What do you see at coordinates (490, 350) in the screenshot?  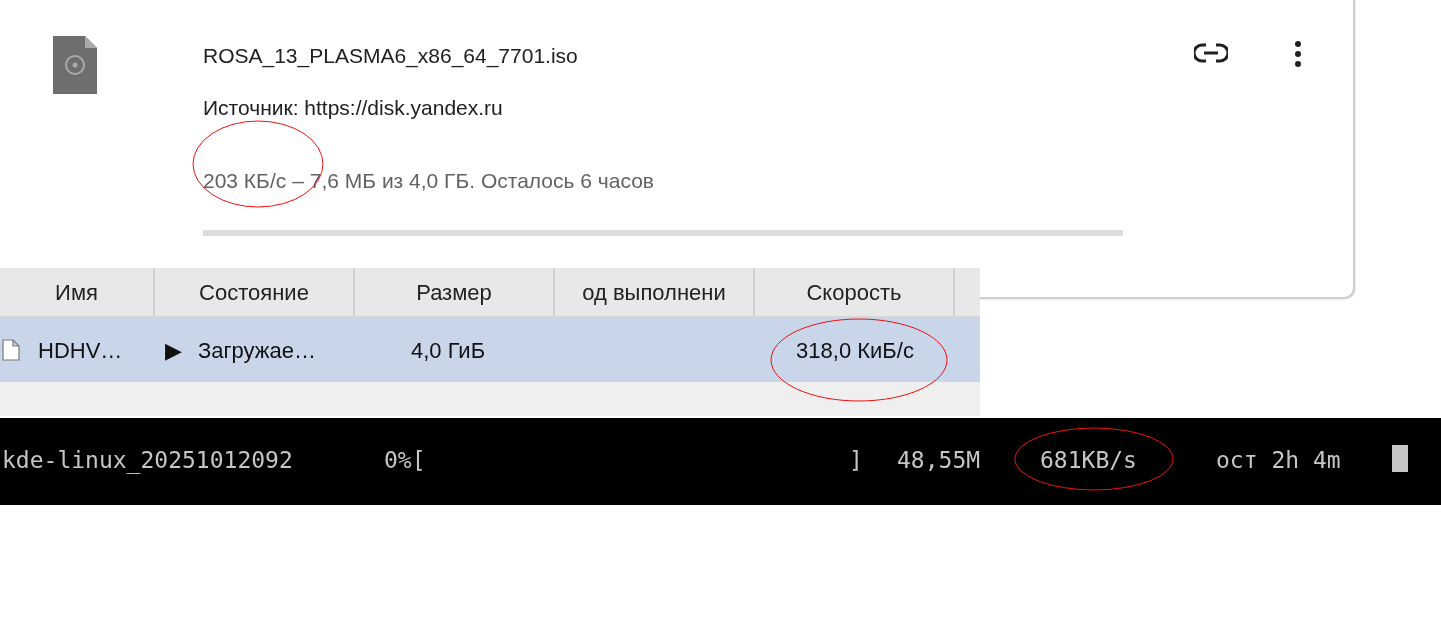 I see `table-row: HDHV… ▶ Загружае… 4,0 ГиБ 318,0 КиБ/с` at bounding box center [490, 350].